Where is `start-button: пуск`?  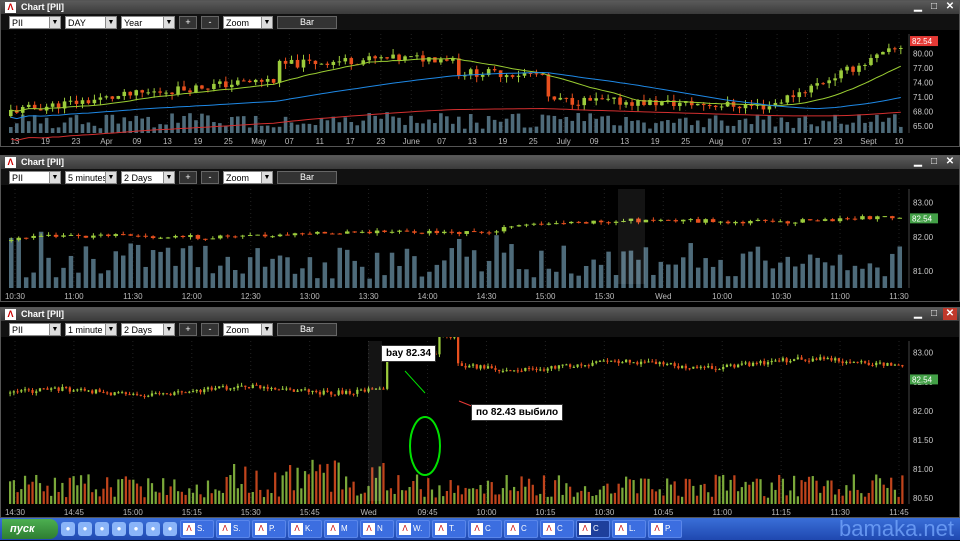 start-button: пуск is located at coordinates (30, 529).